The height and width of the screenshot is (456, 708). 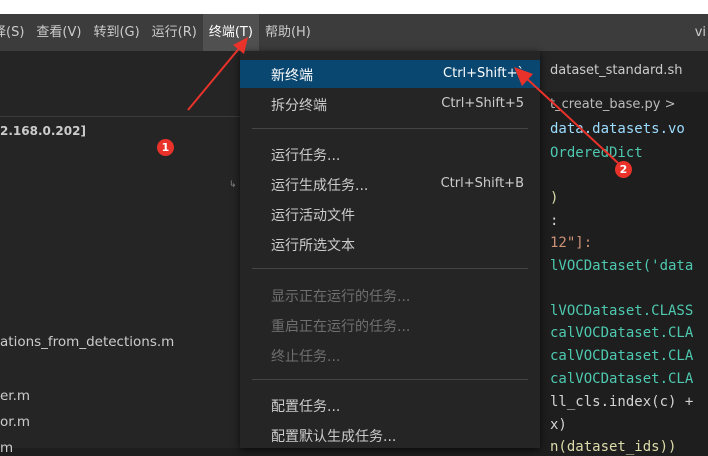 What do you see at coordinates (217, 74) in the screenshot?
I see `arrow-to-terminal-menu` at bounding box center [217, 74].